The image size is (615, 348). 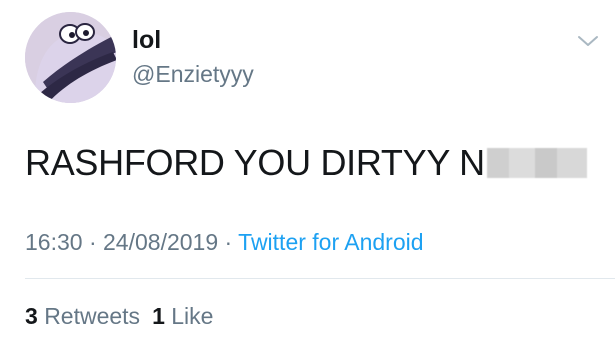 What do you see at coordinates (31, 316) in the screenshot?
I see `retweets-count: 3` at bounding box center [31, 316].